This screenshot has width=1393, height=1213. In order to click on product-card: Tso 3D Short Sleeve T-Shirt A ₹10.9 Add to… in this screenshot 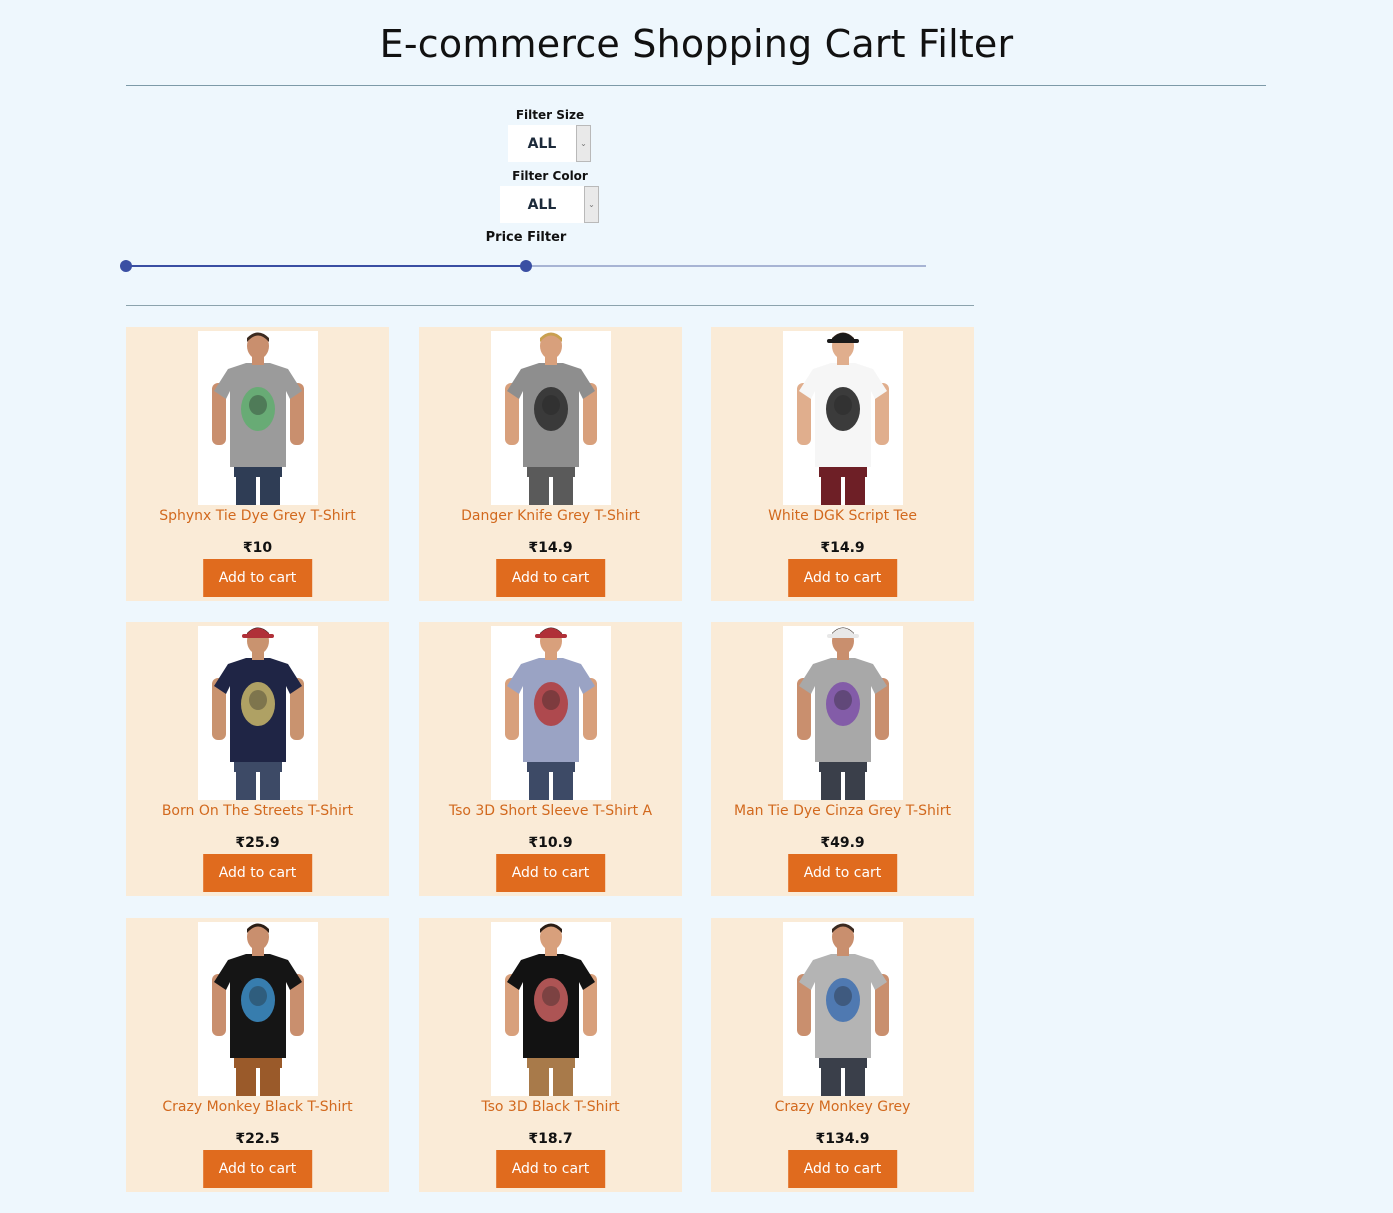, I will do `click(550, 759)`.